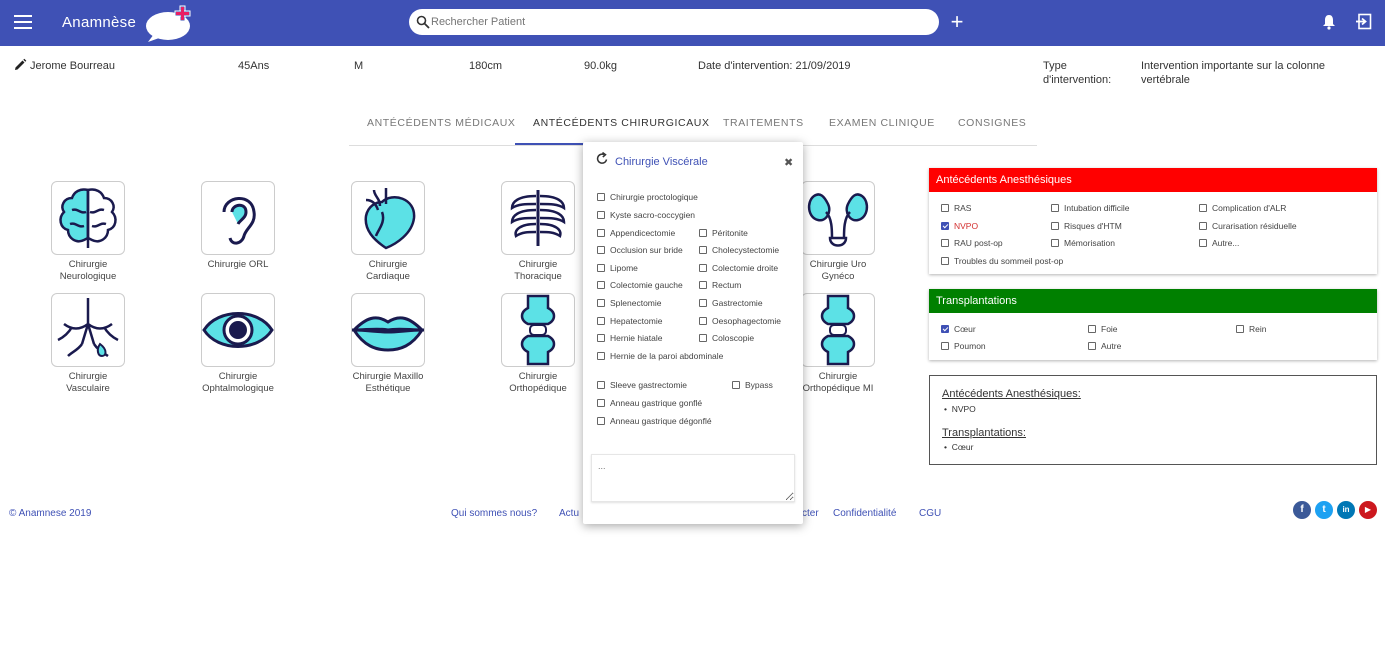 The width and height of the screenshot is (1385, 658). What do you see at coordinates (20, 65) in the screenshot?
I see `edit-icon` at bounding box center [20, 65].